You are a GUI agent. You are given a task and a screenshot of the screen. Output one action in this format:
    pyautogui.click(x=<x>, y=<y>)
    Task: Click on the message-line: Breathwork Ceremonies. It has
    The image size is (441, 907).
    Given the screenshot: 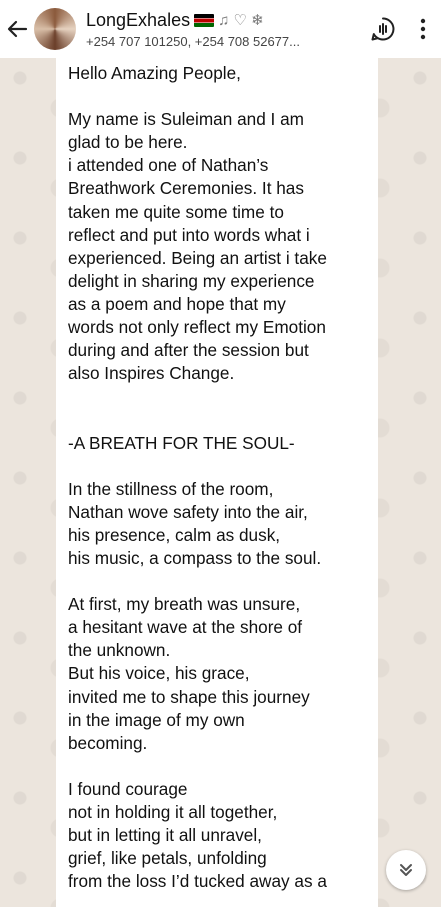 What is the action you would take?
    pyautogui.click(x=186, y=188)
    